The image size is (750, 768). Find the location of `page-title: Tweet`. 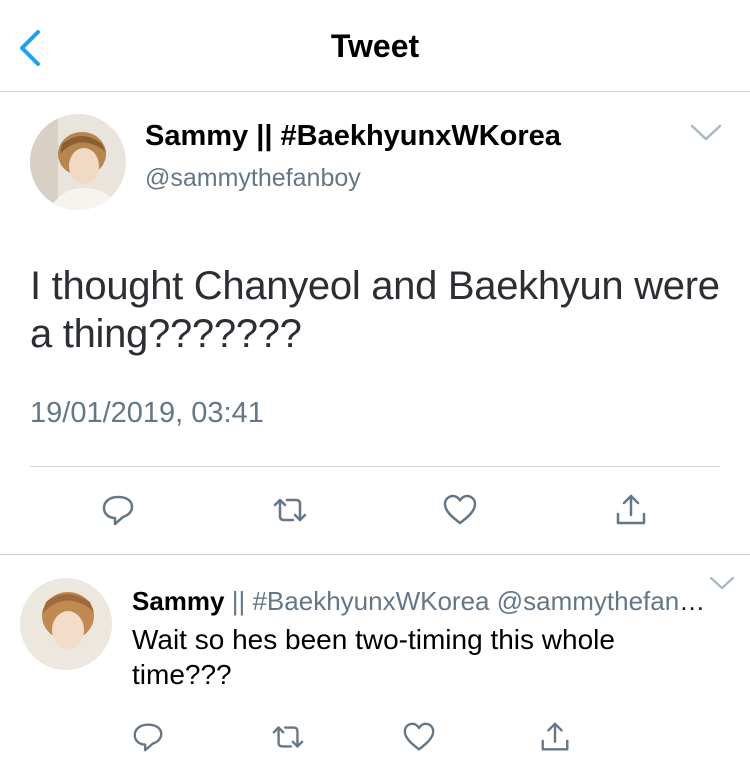

page-title: Tweet is located at coordinates (375, 46).